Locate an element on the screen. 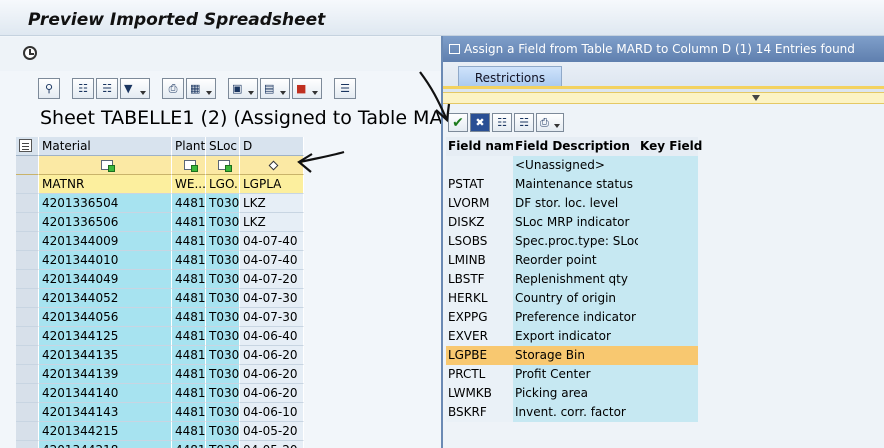 This screenshot has width=884, height=448. field-list-item: BSKRF Invent. corr. factor is located at coordinates (665, 412).